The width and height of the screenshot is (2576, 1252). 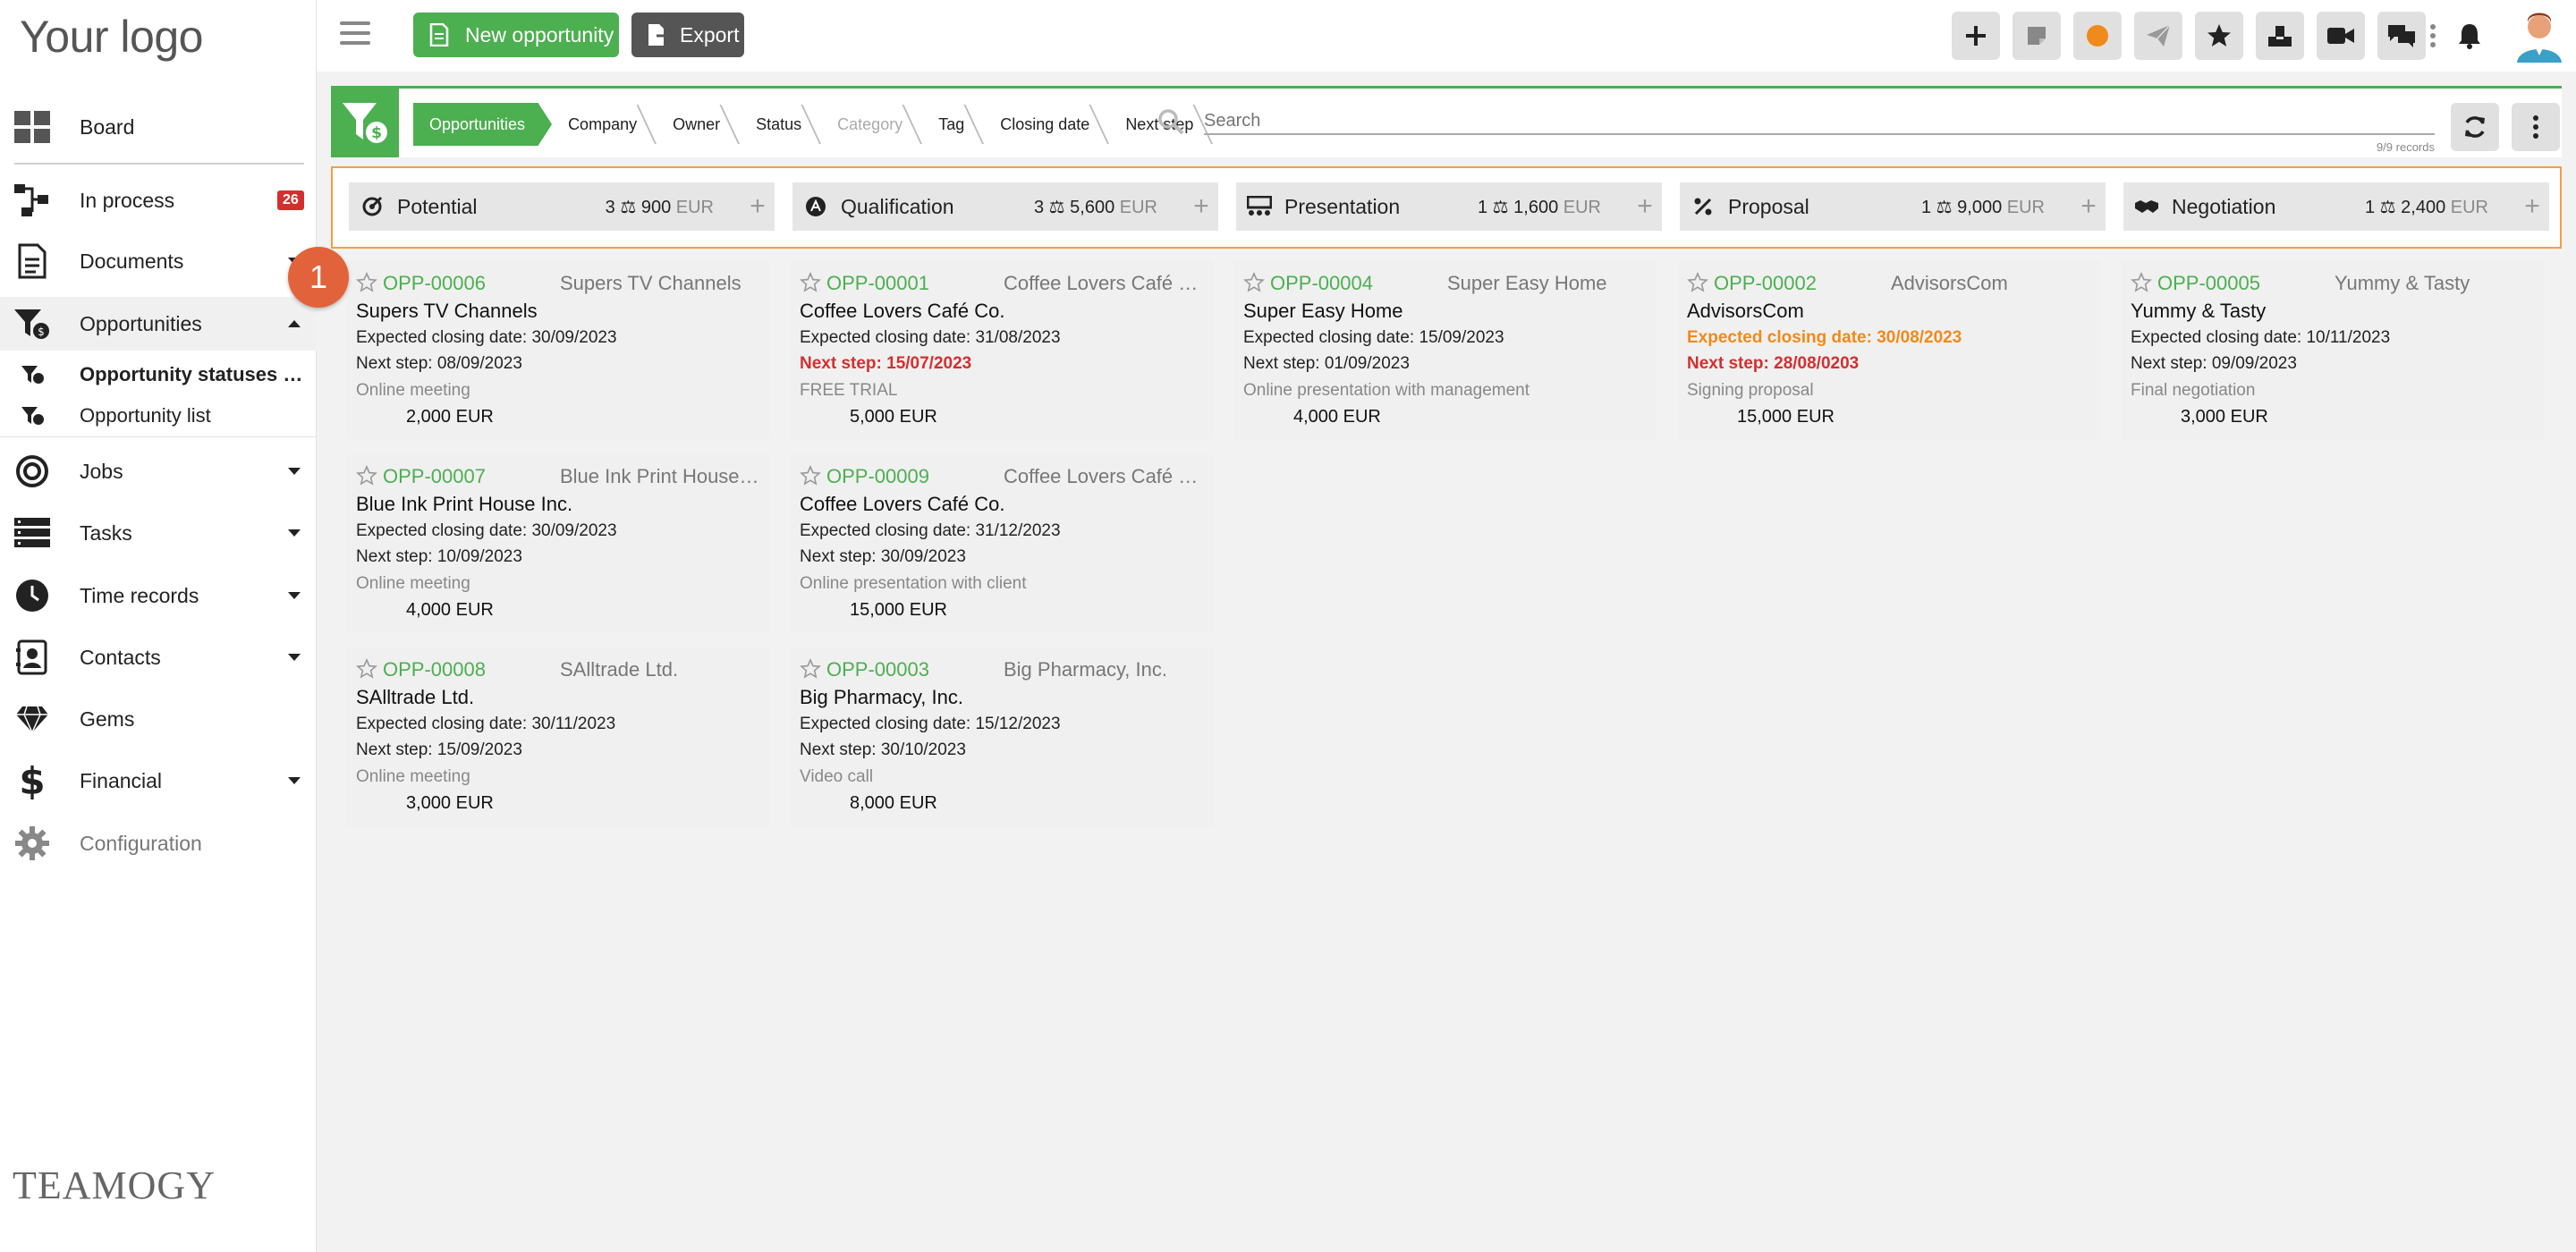 I want to click on add-button, so click(x=1976, y=36).